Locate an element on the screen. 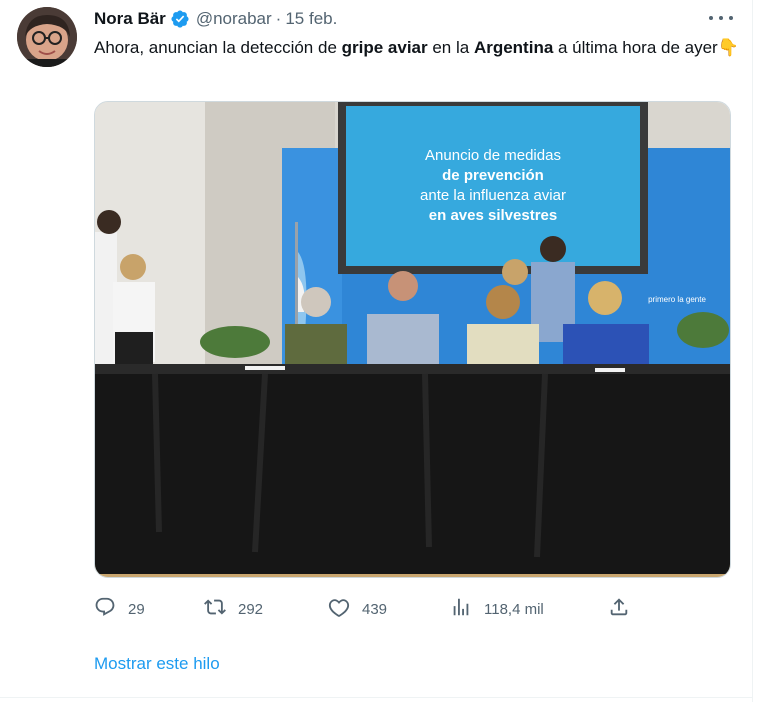 This screenshot has width=770, height=702. share-button is located at coordinates (619, 609).